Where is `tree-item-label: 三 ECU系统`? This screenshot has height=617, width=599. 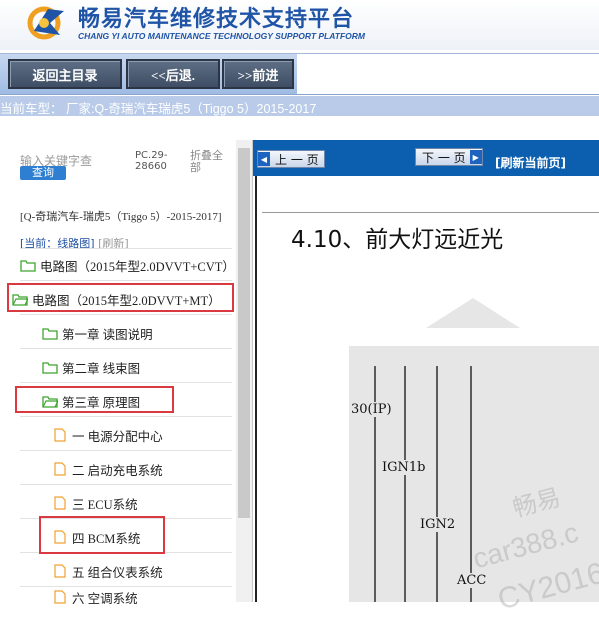 tree-item-label: 三 ECU系统 is located at coordinates (105, 504).